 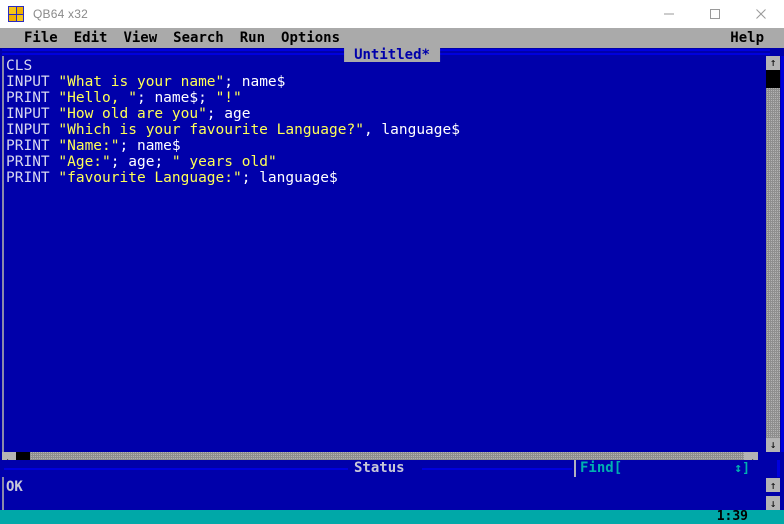 What do you see at coordinates (392, 517) in the screenshot?
I see `bottom-status-bar: 1:39` at bounding box center [392, 517].